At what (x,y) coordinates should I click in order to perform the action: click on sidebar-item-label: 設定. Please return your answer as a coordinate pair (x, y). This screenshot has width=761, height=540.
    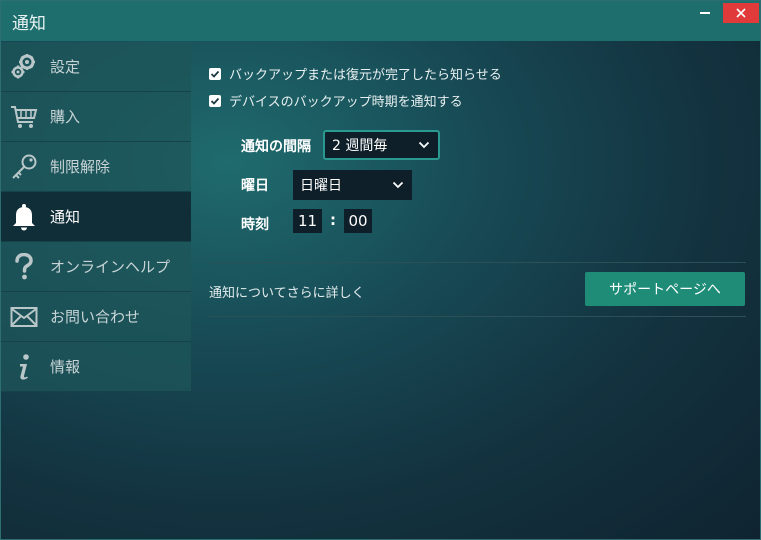
    Looking at the image, I should click on (65, 67).